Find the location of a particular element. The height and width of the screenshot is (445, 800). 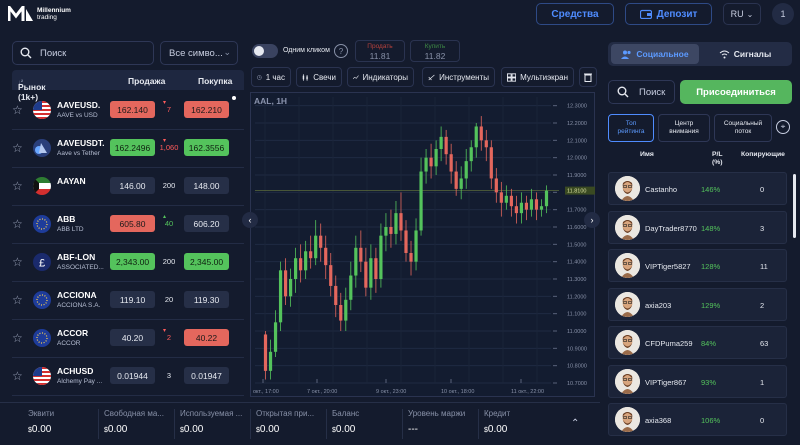

market-search-input: Поиск is located at coordinates (83, 53).